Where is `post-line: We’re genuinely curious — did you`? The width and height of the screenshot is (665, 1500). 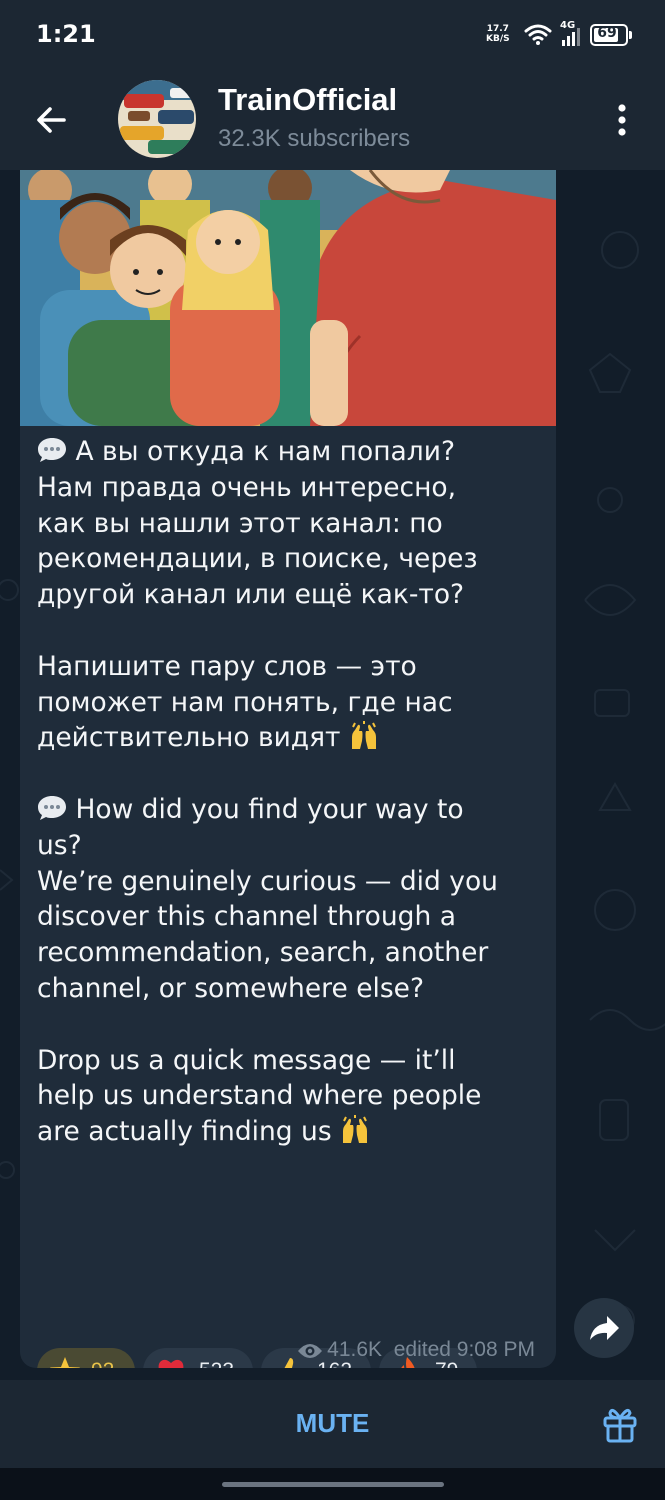 post-line: We’re genuinely curious — did you is located at coordinates (293, 882).